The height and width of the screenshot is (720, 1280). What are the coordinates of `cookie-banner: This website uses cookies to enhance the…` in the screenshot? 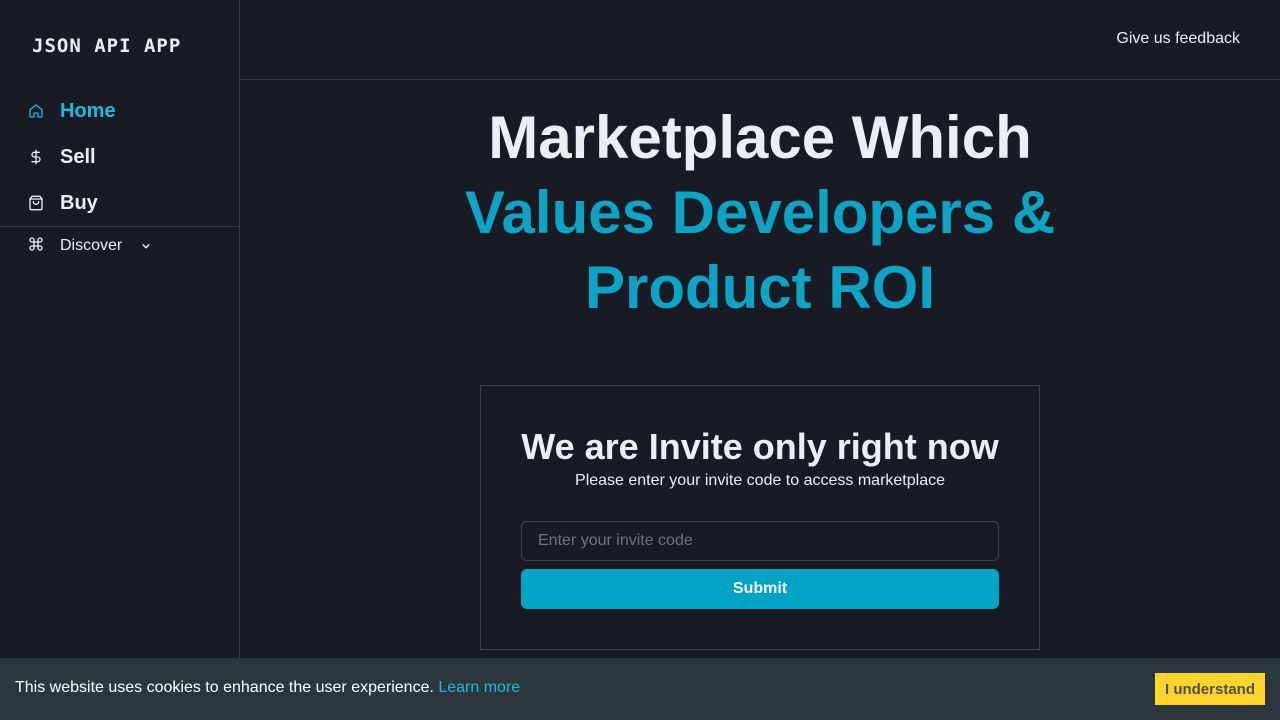 It's located at (640, 689).